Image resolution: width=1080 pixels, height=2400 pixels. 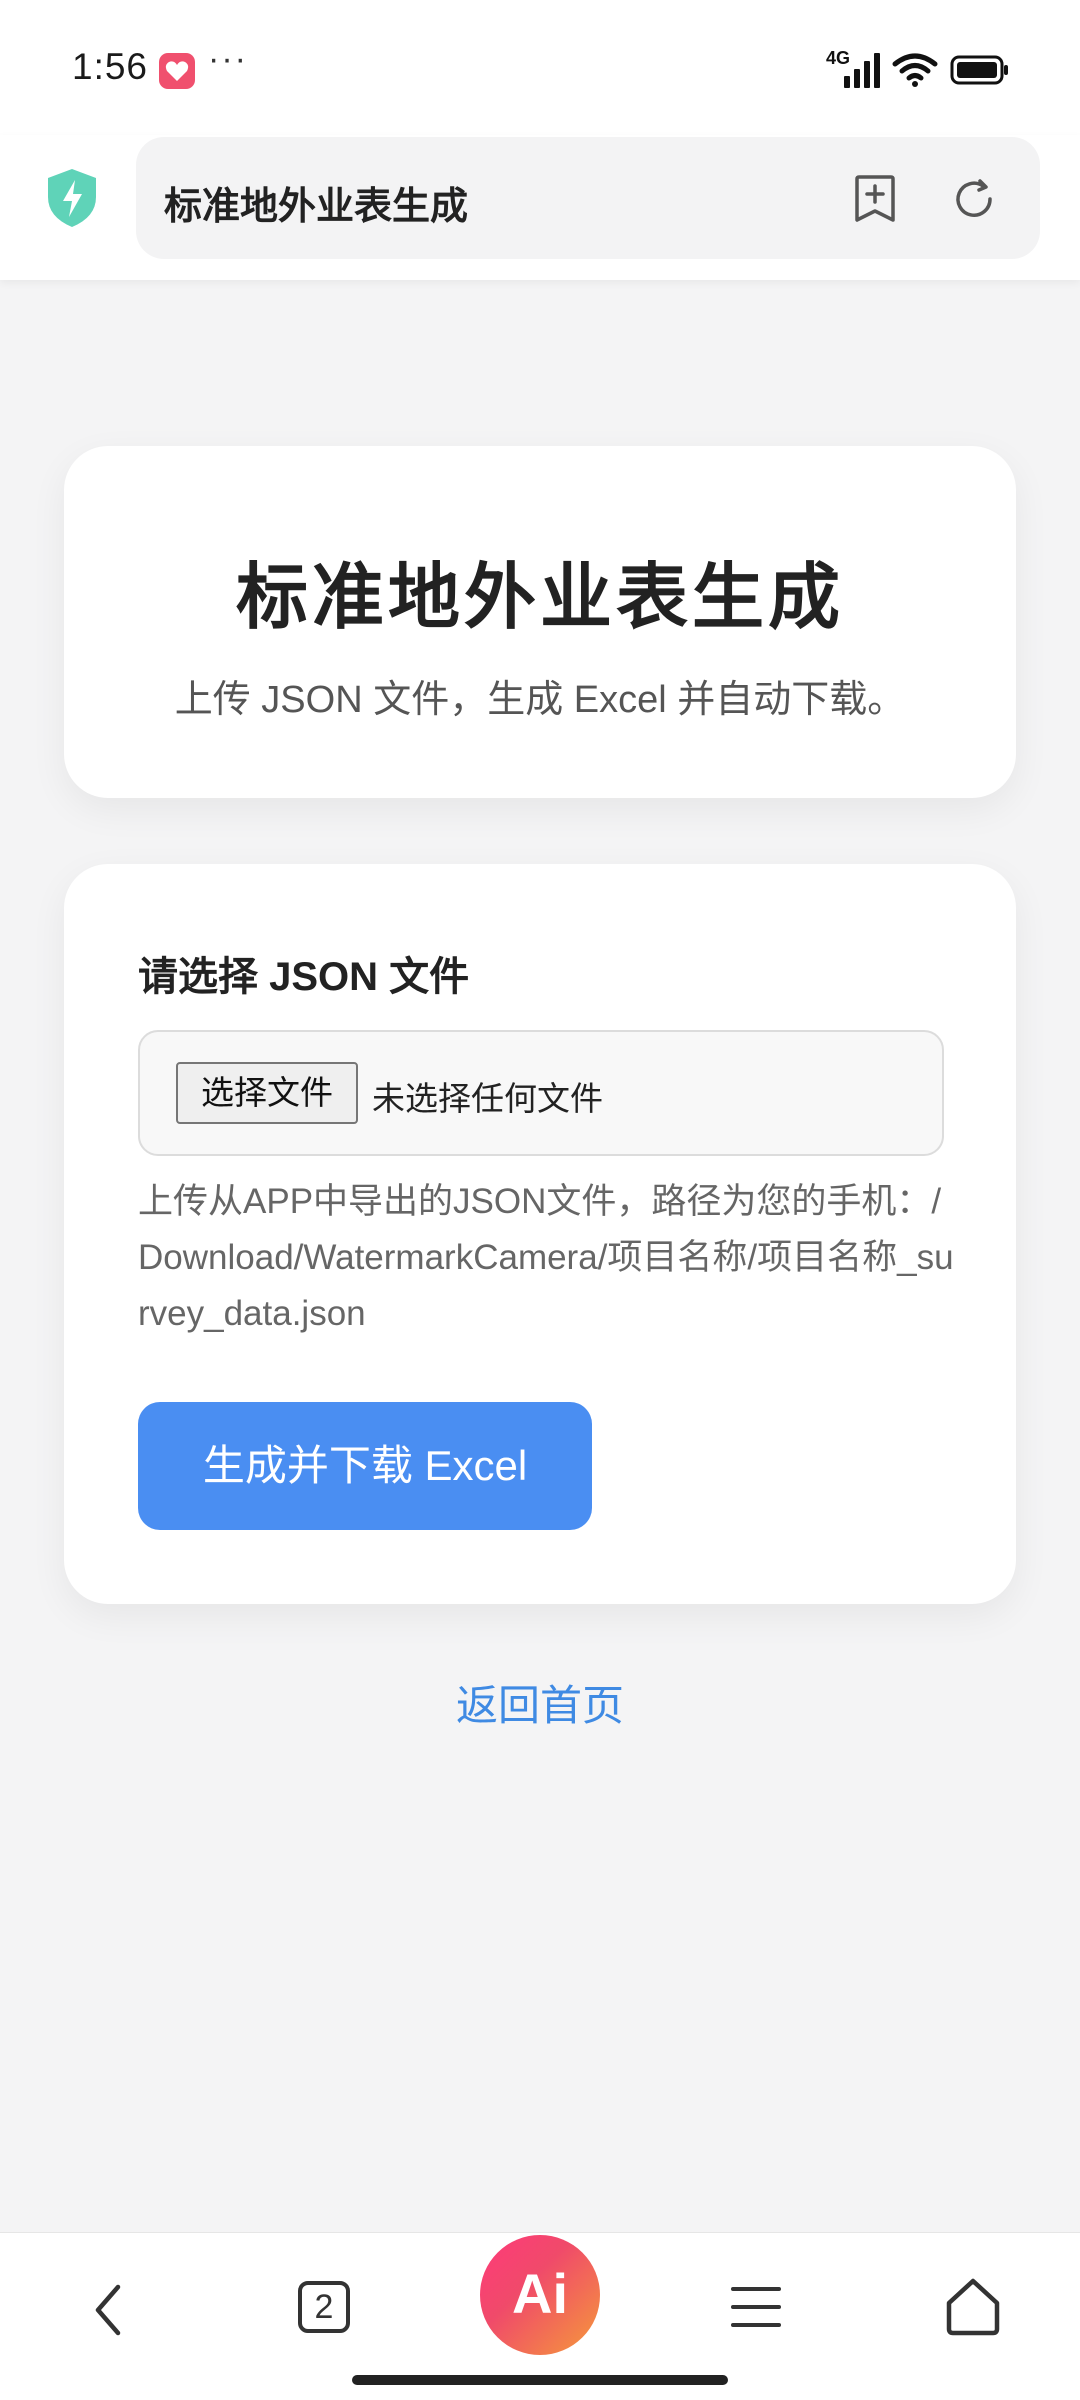 I want to click on page-title: 标准地外业表生成, so click(x=539, y=598).